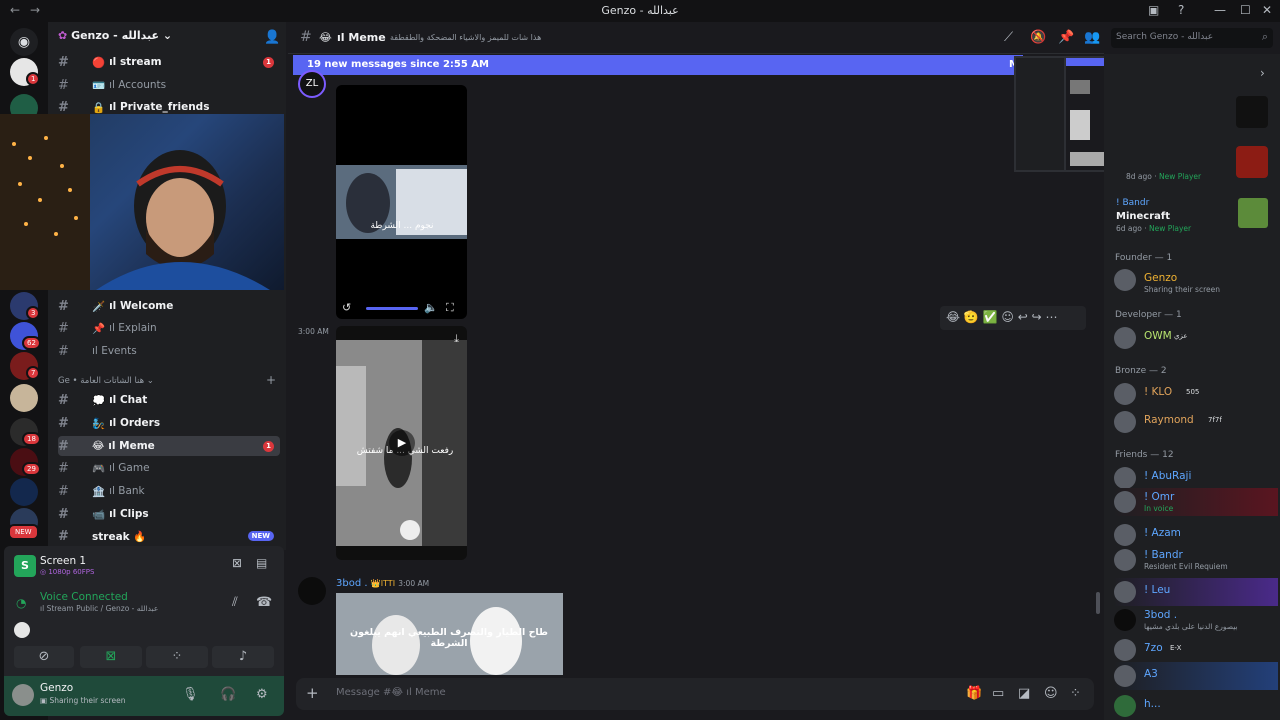 This screenshot has height=720, width=1280. I want to click on activities-button: ⁘, so click(177, 657).